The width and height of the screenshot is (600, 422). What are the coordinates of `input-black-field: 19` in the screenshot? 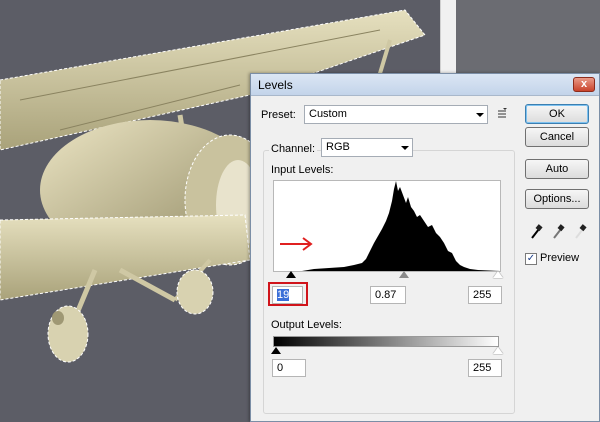 It's located at (287, 295).